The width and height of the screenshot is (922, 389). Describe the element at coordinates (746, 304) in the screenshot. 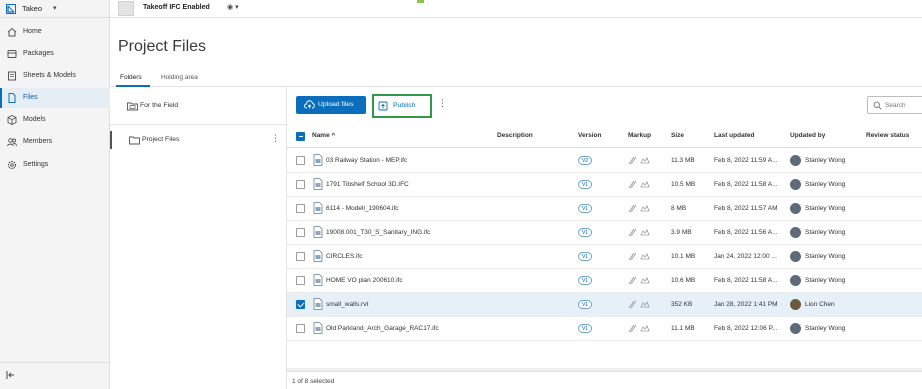

I see `last-updated: Jan 28, 2022 1:41 PM` at that location.